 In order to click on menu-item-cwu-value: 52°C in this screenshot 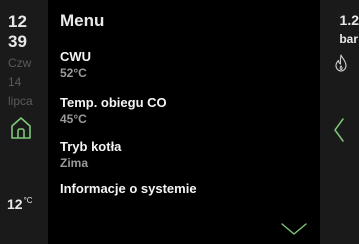, I will do `click(73, 73)`.